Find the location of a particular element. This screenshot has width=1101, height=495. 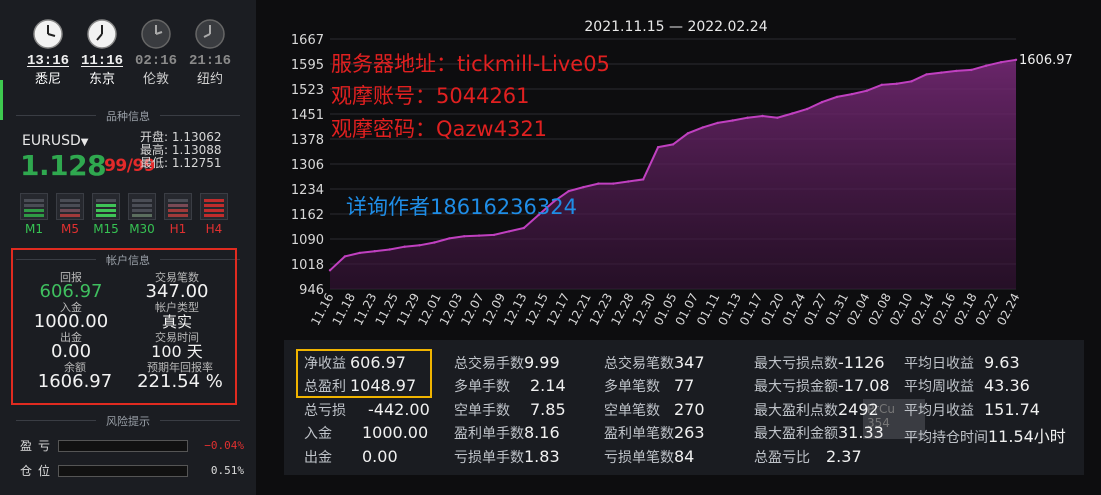

account-type: 帐户类型 真实 is located at coordinates (177, 316).